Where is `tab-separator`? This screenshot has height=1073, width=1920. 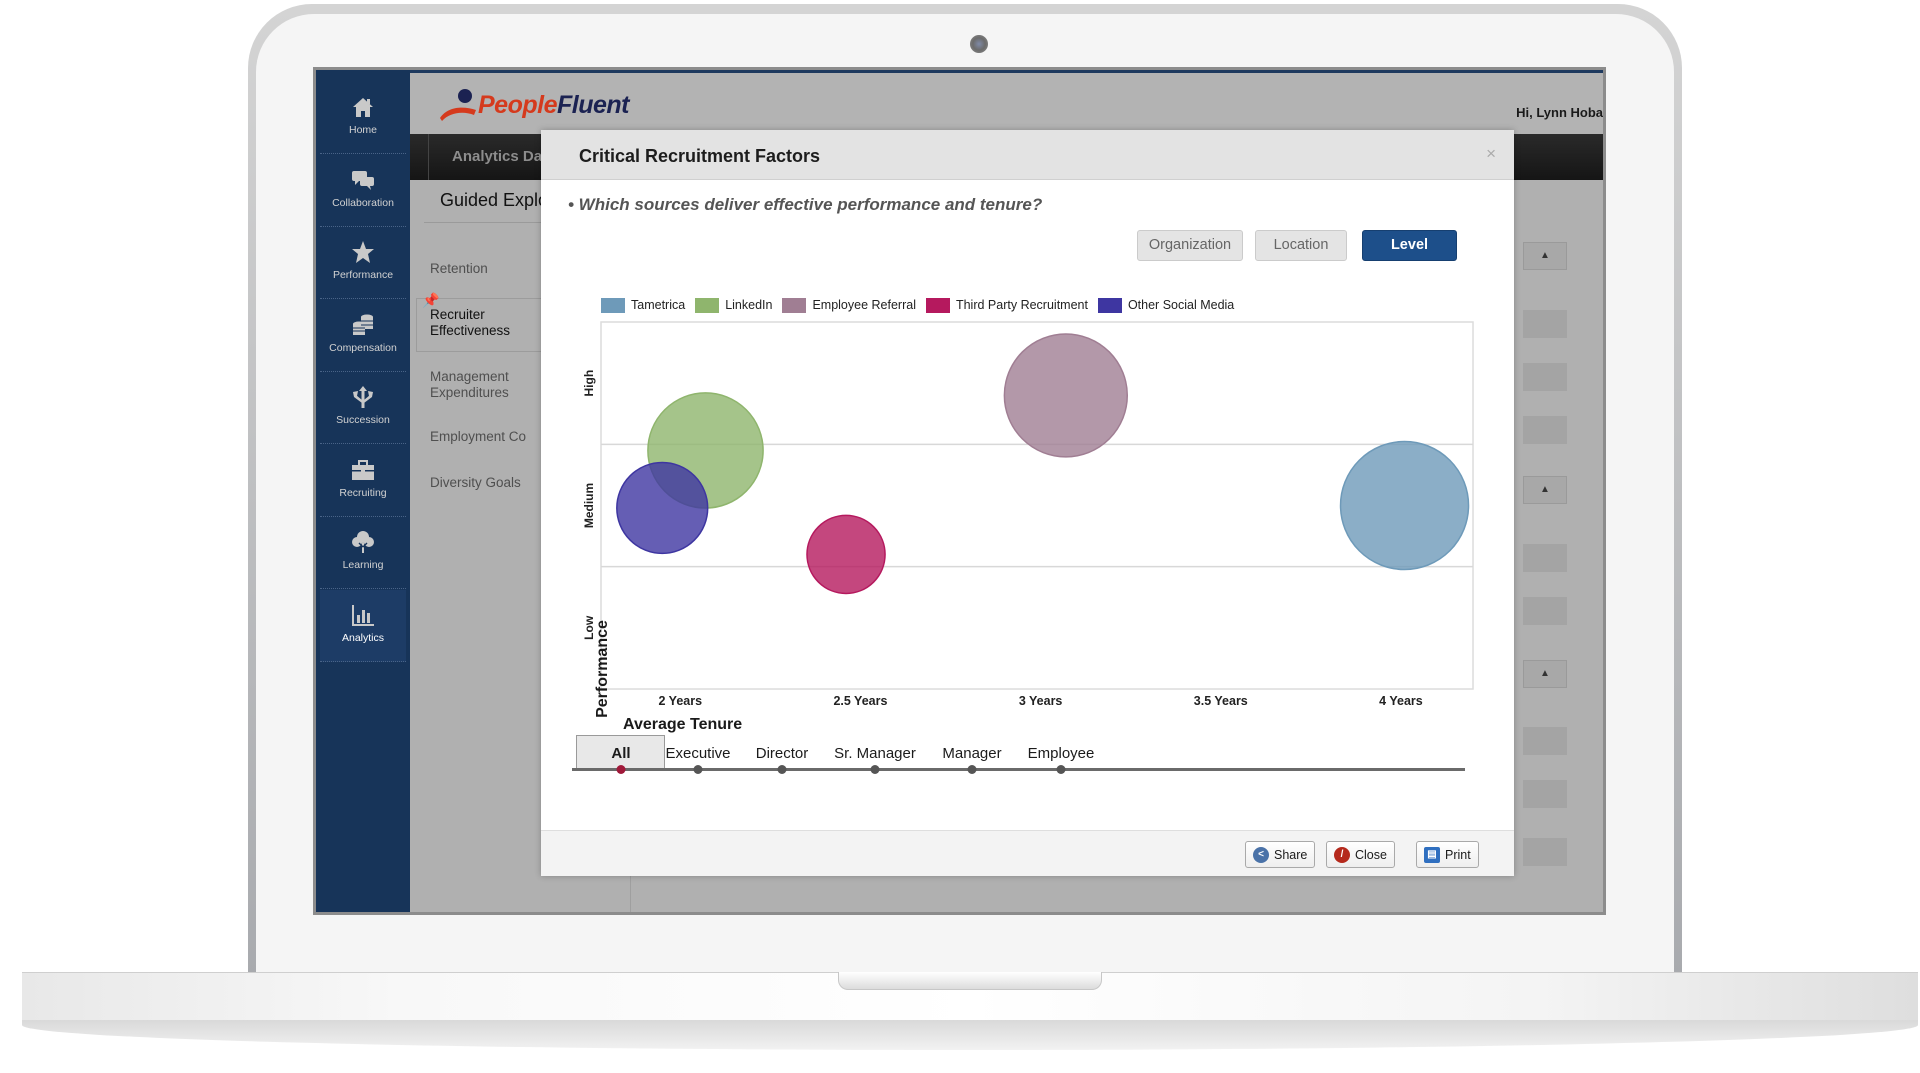
tab-separator is located at coordinates (428, 157).